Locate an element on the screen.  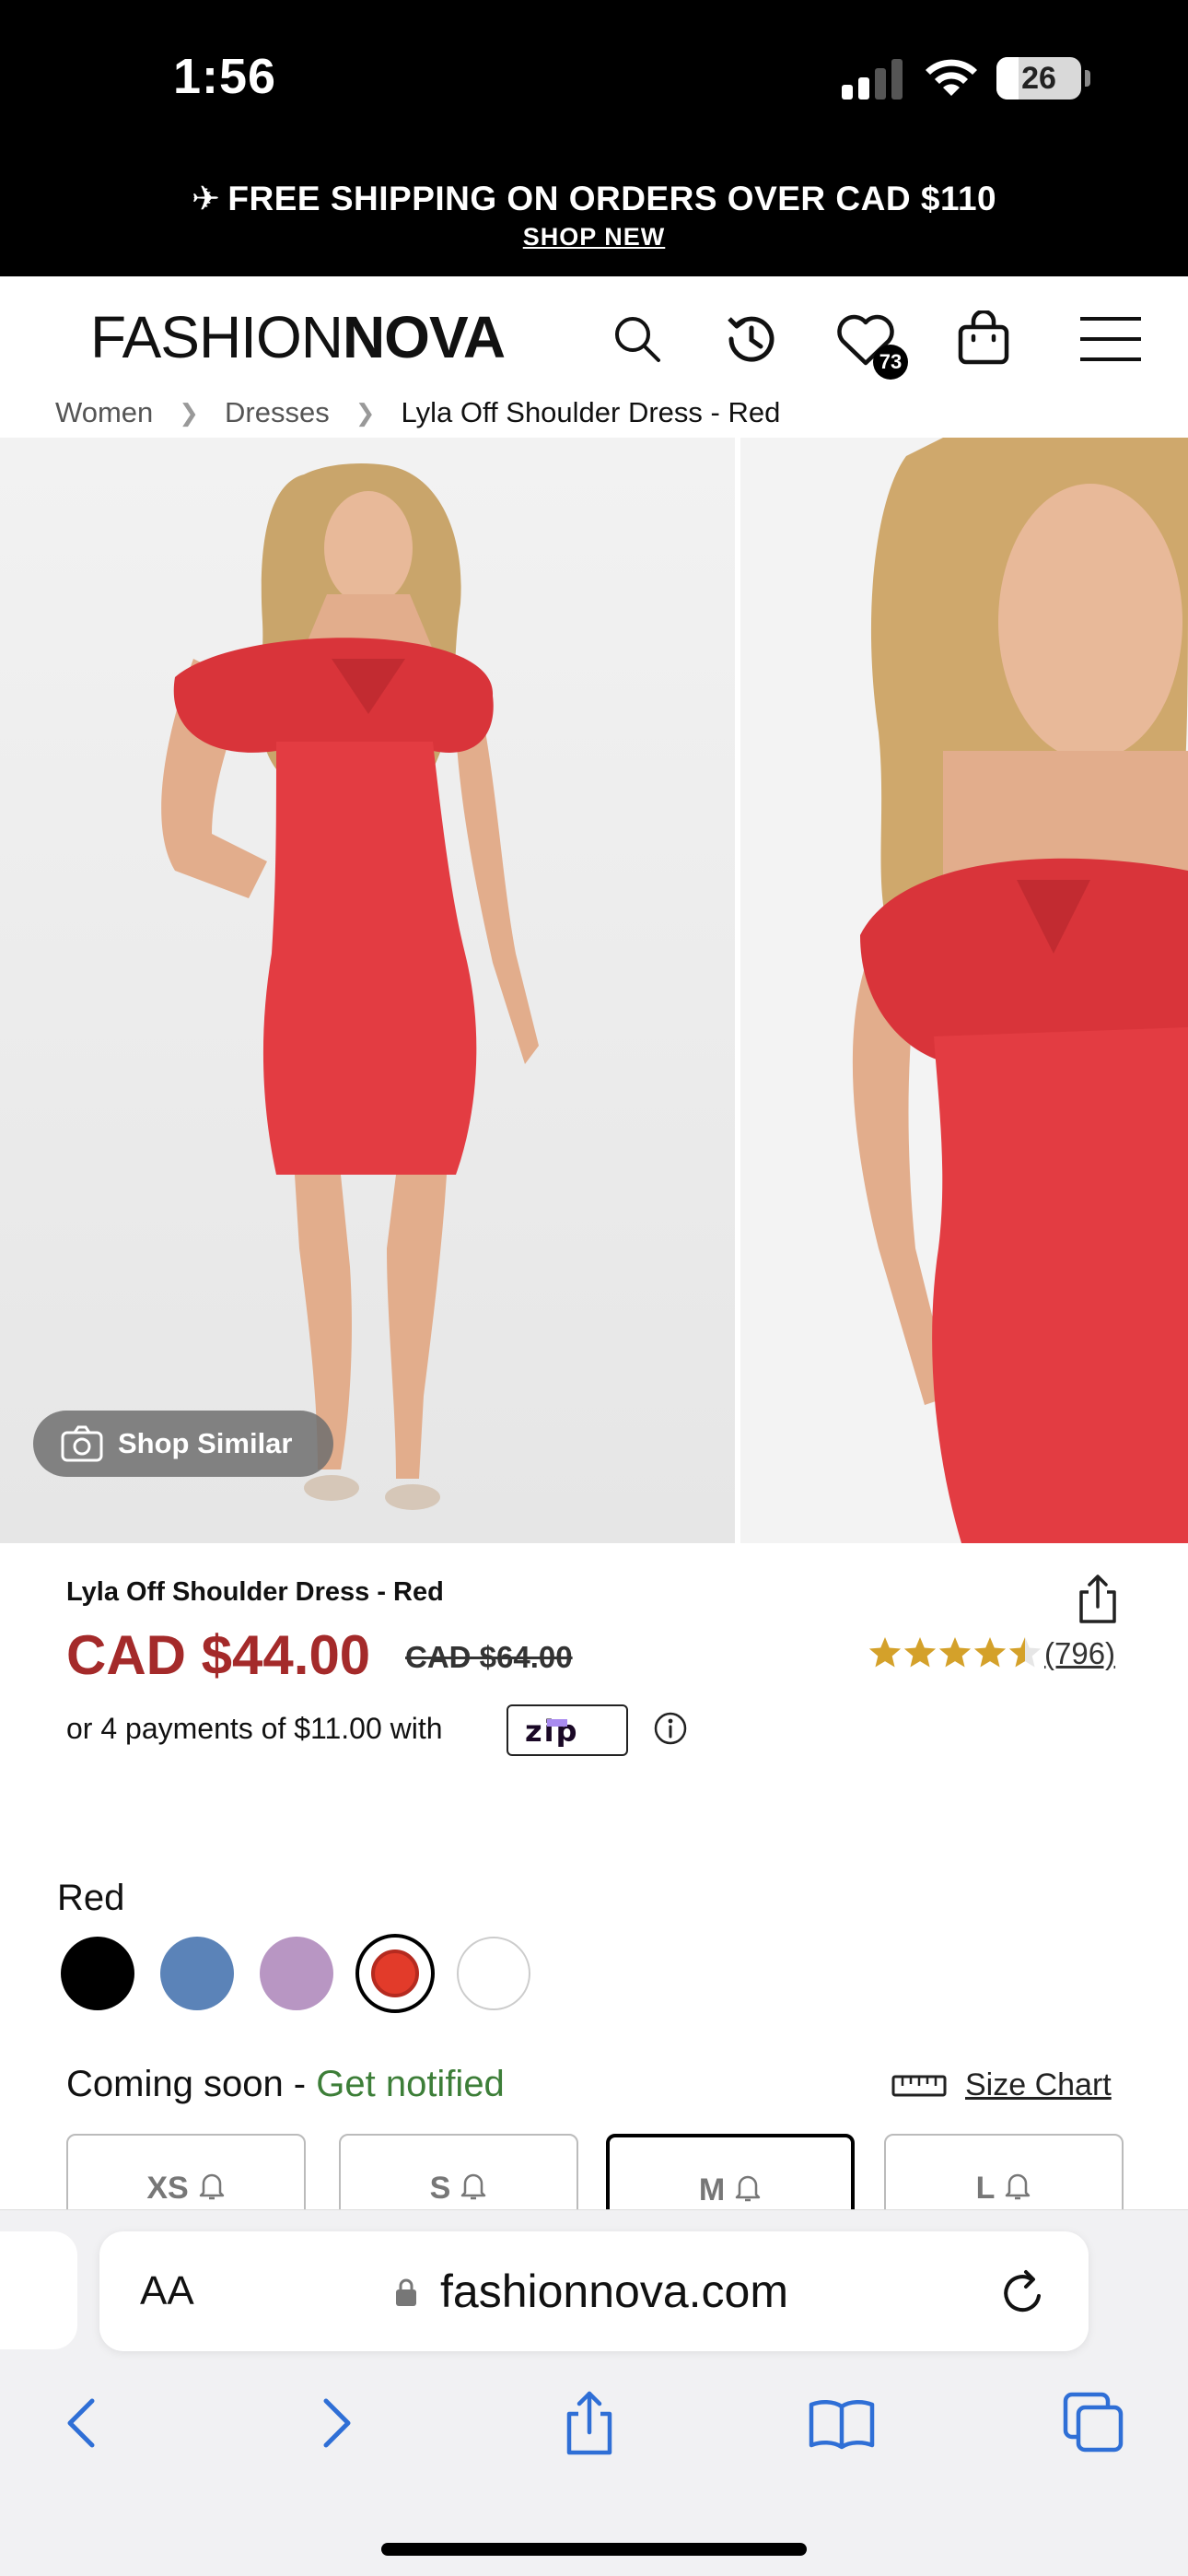
address-bar: AA fashionnova.com is located at coordinates (594, 2291).